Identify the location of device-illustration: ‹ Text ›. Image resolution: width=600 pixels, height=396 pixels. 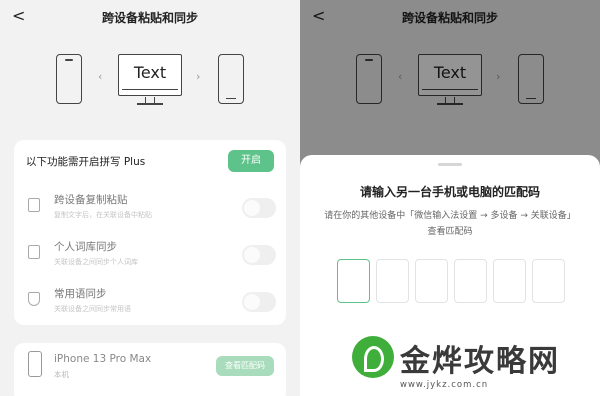
(150, 81).